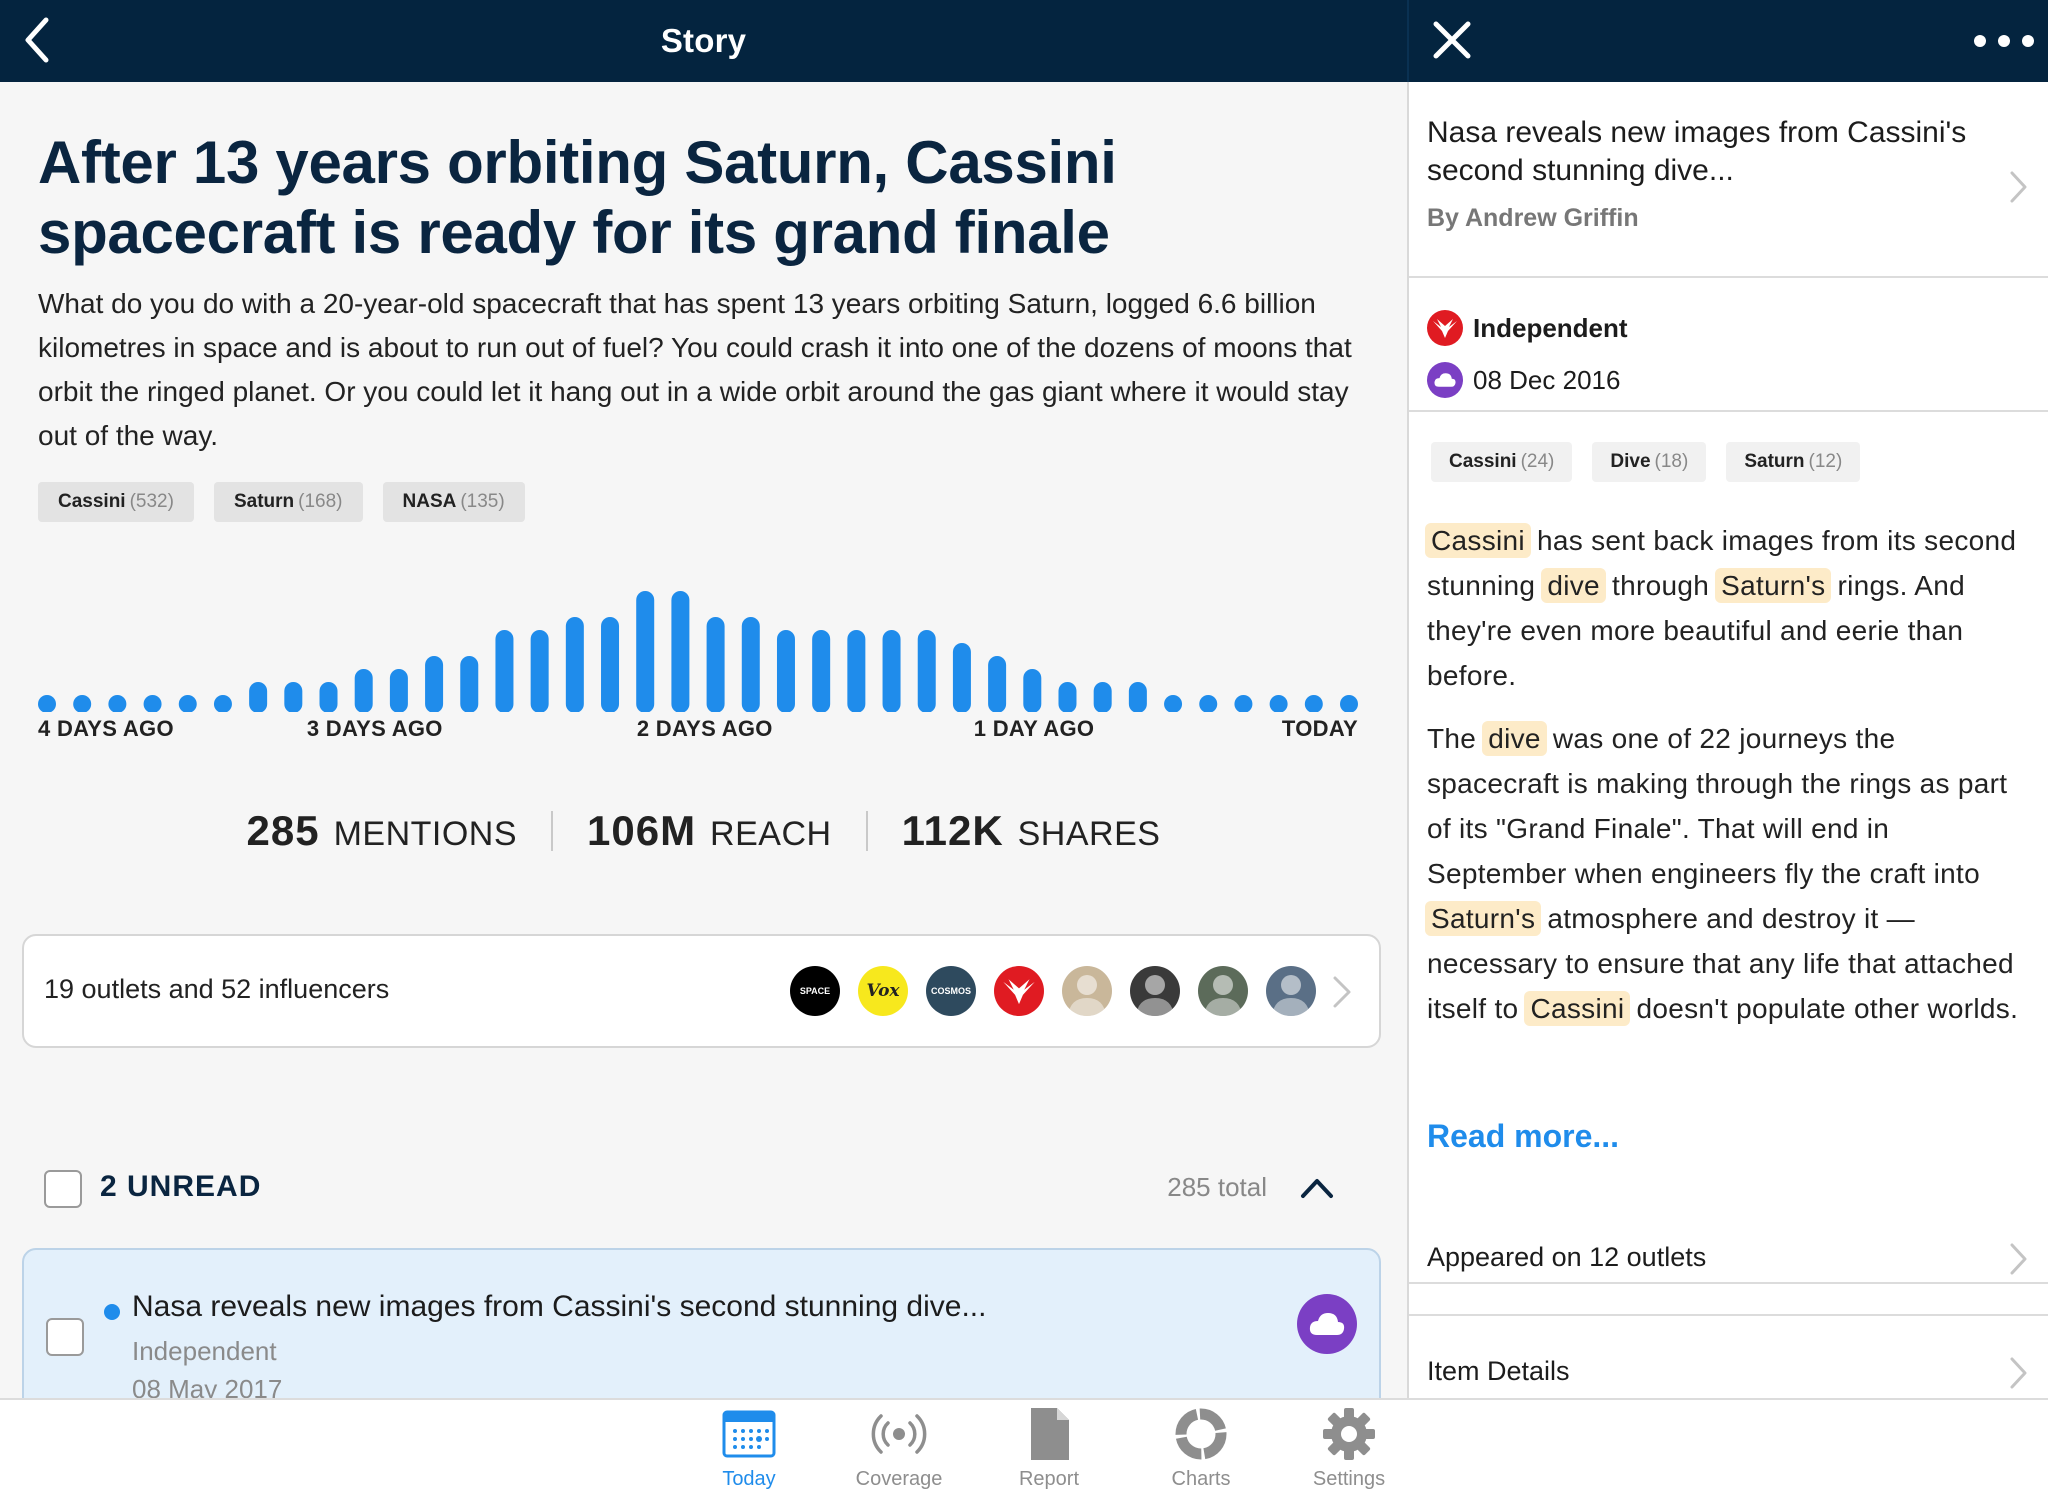  Describe the element at coordinates (1728, 41) in the screenshot. I see `detail-navigation-bar` at that location.